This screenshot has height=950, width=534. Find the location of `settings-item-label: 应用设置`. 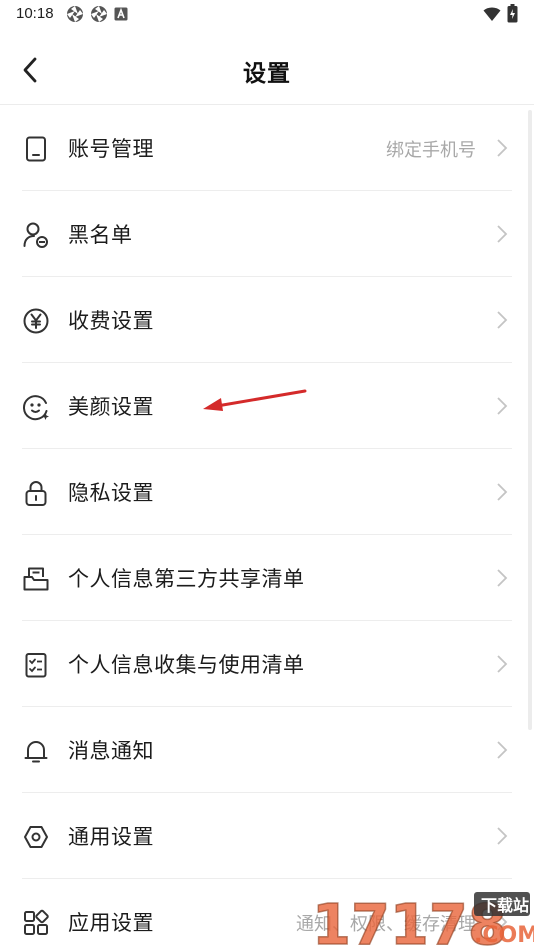

settings-item-label: 应用设置 is located at coordinates (111, 923).